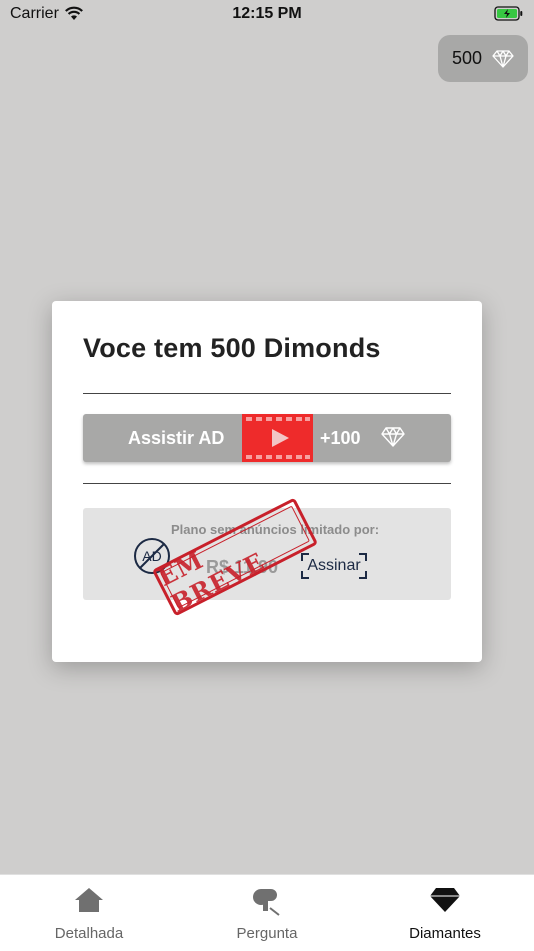  Describe the element at coordinates (467, 58) in the screenshot. I see `diamond-balance-value: 500` at that location.